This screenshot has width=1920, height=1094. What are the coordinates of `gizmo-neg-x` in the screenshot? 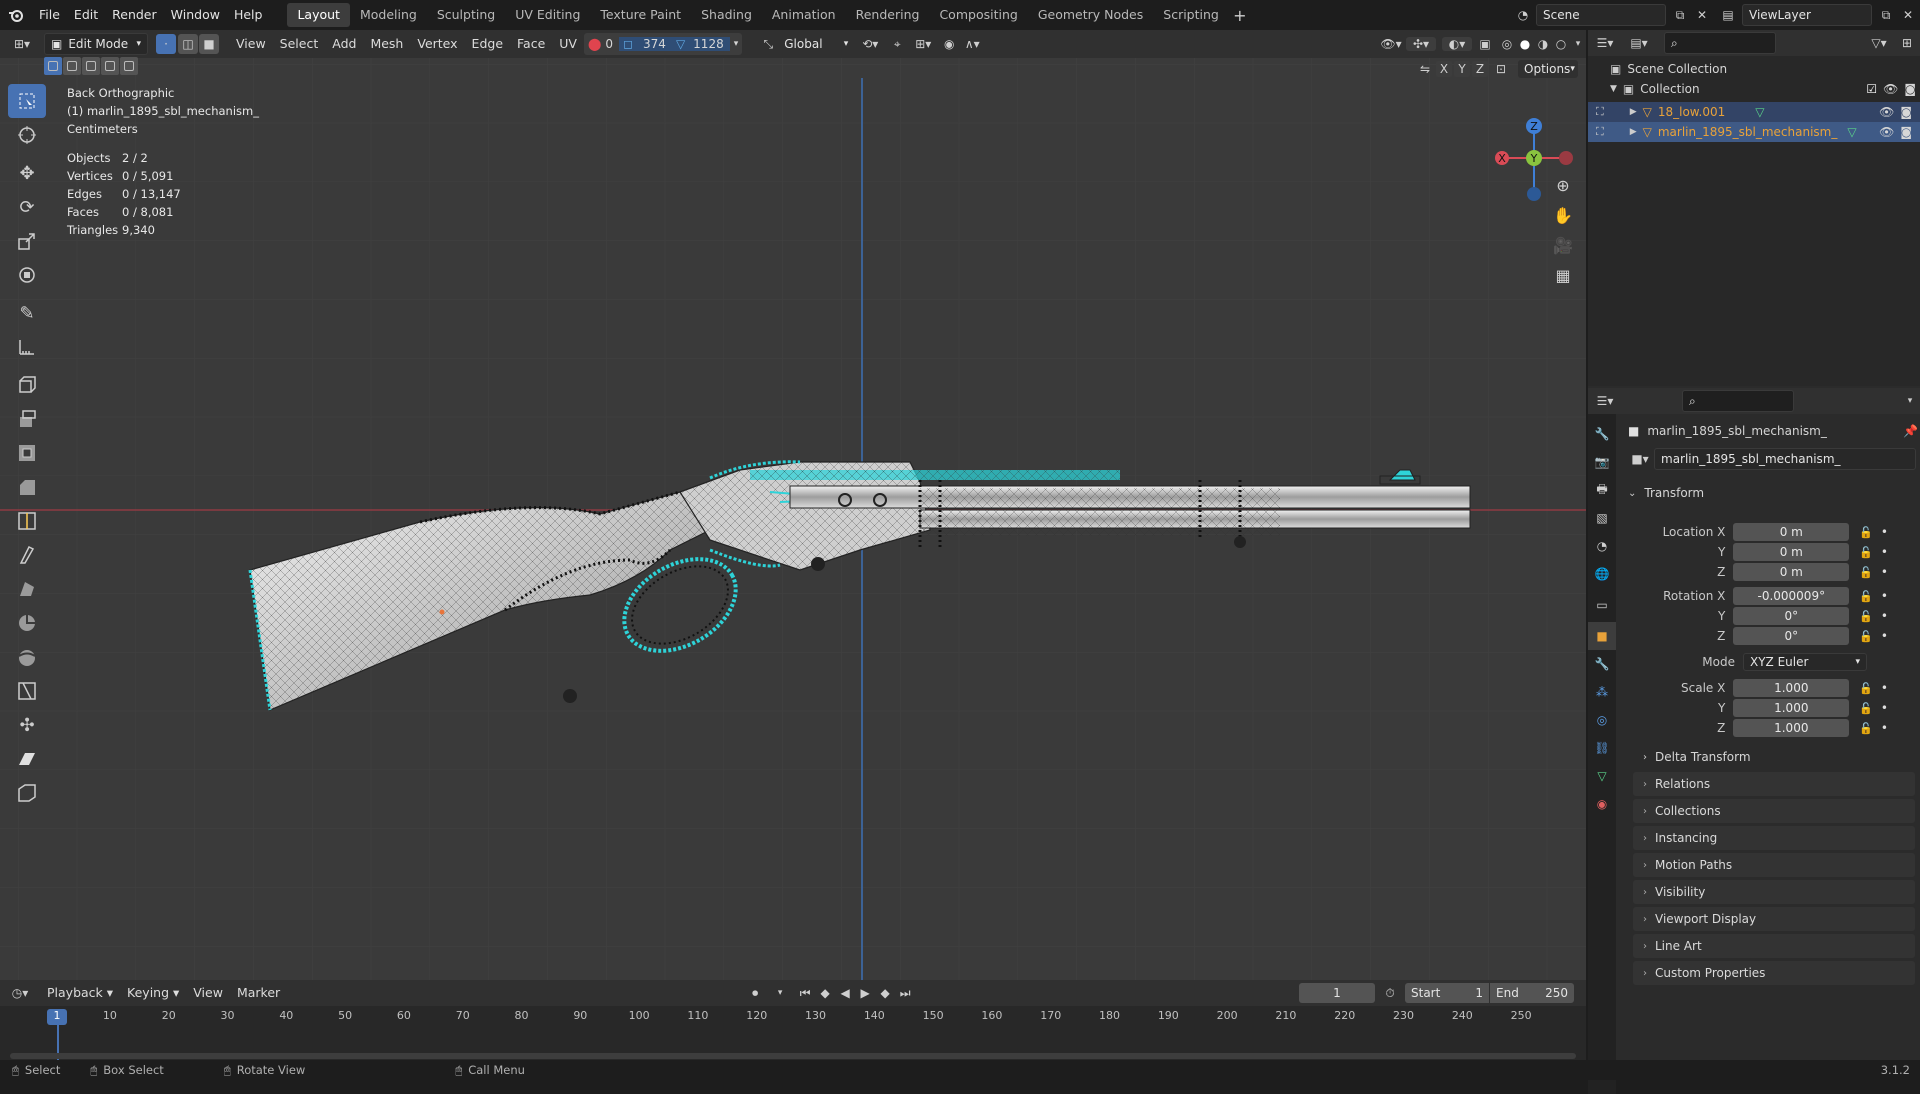 It's located at (1566, 158).